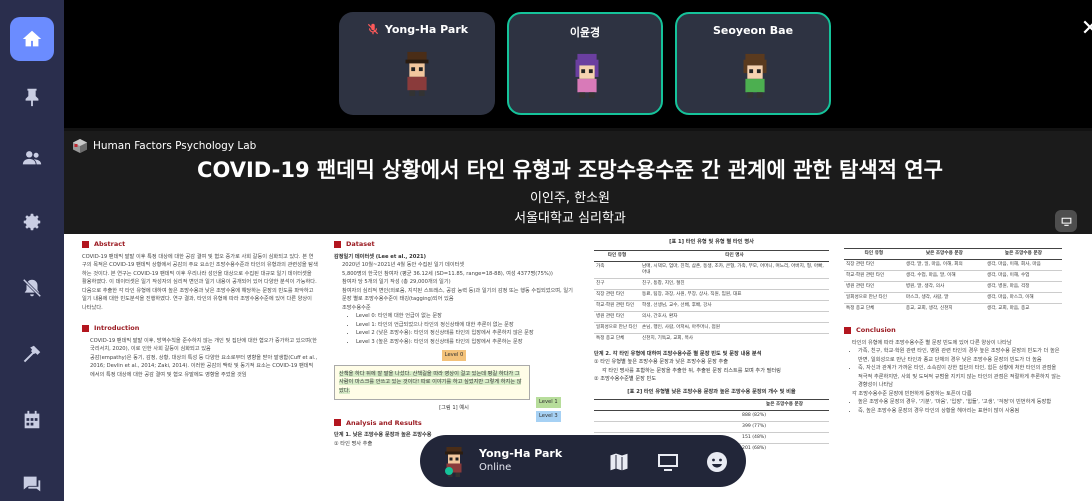  I want to click on sidebar-pin-button, so click(32, 97).